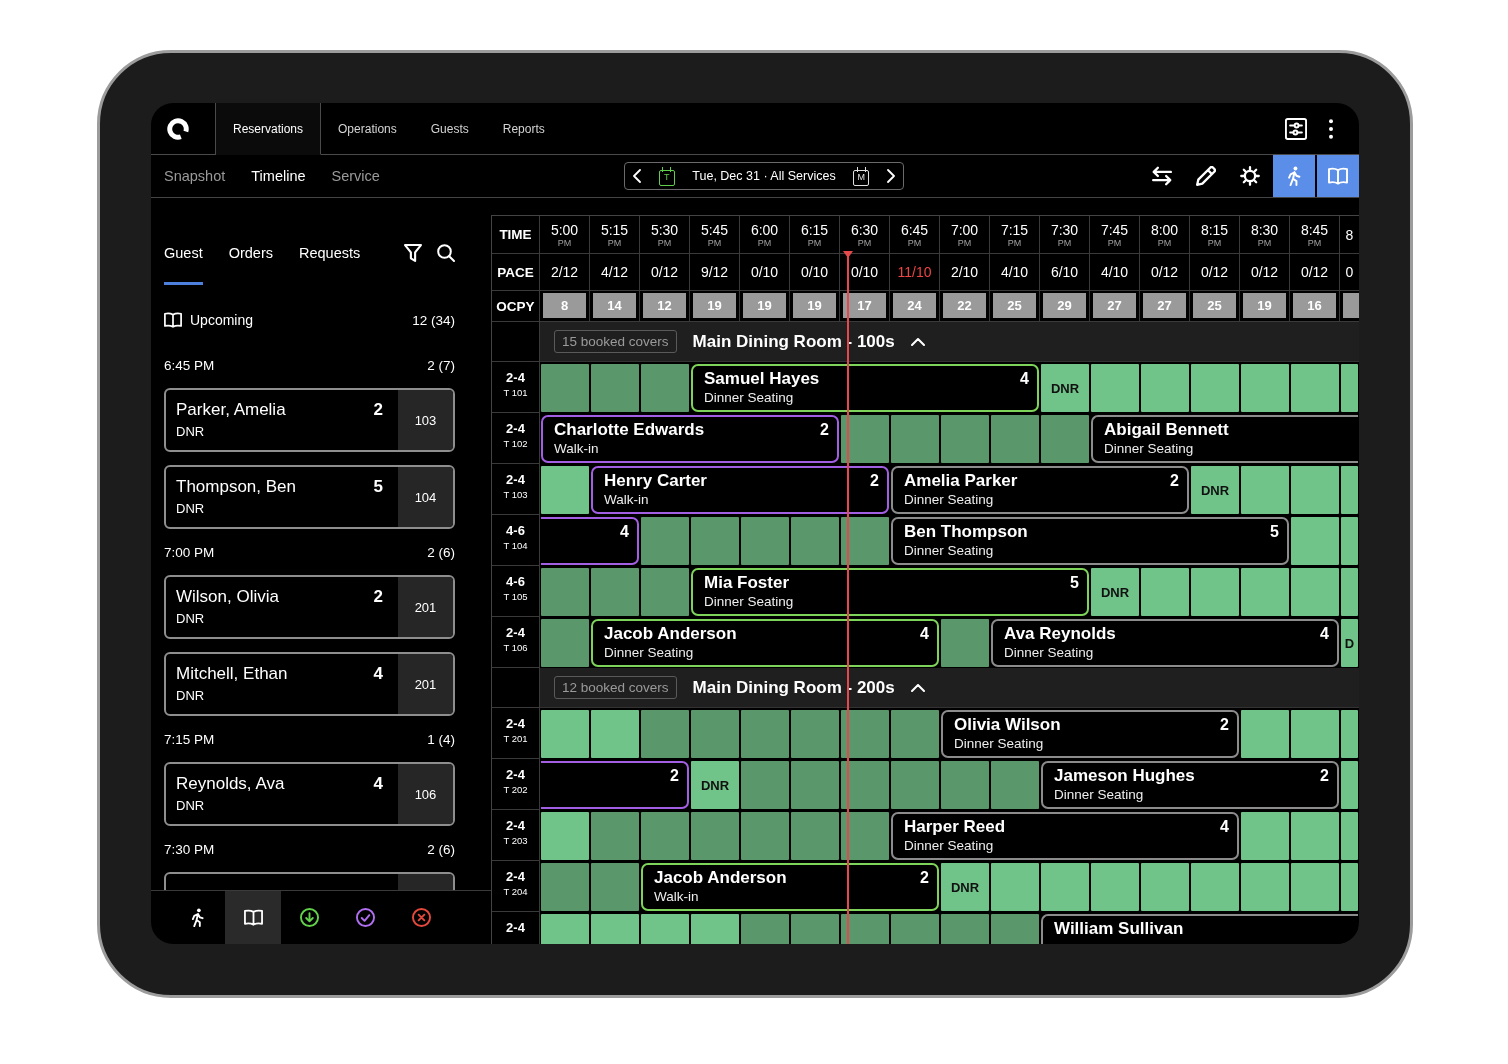 This screenshot has height=1064, width=1508. I want to click on group-time: 7:15 PM, so click(189, 739).